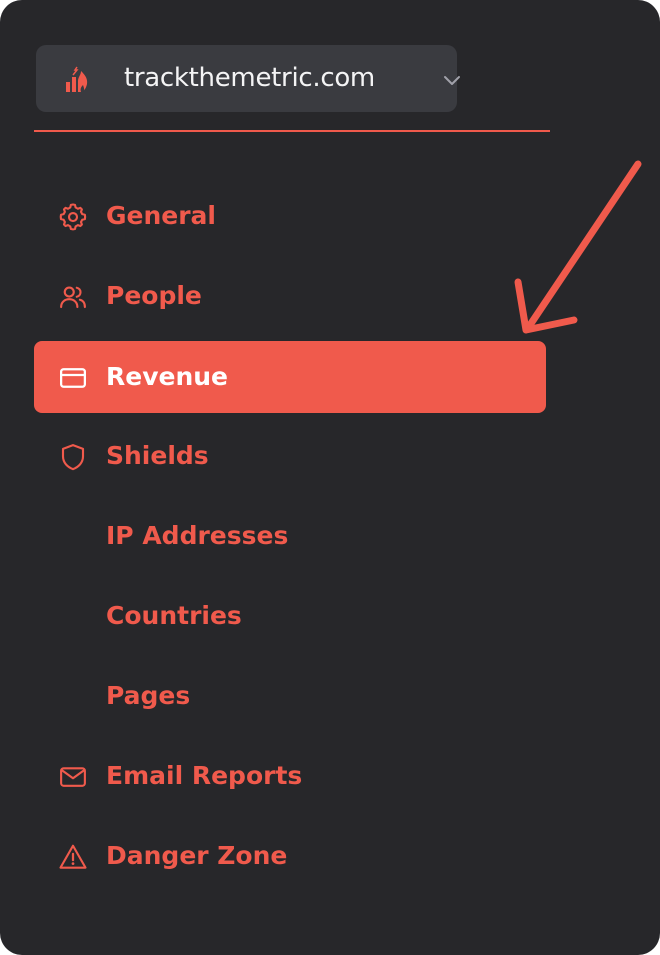 The width and height of the screenshot is (660, 955). I want to click on nav-item-people: People, so click(290, 296).